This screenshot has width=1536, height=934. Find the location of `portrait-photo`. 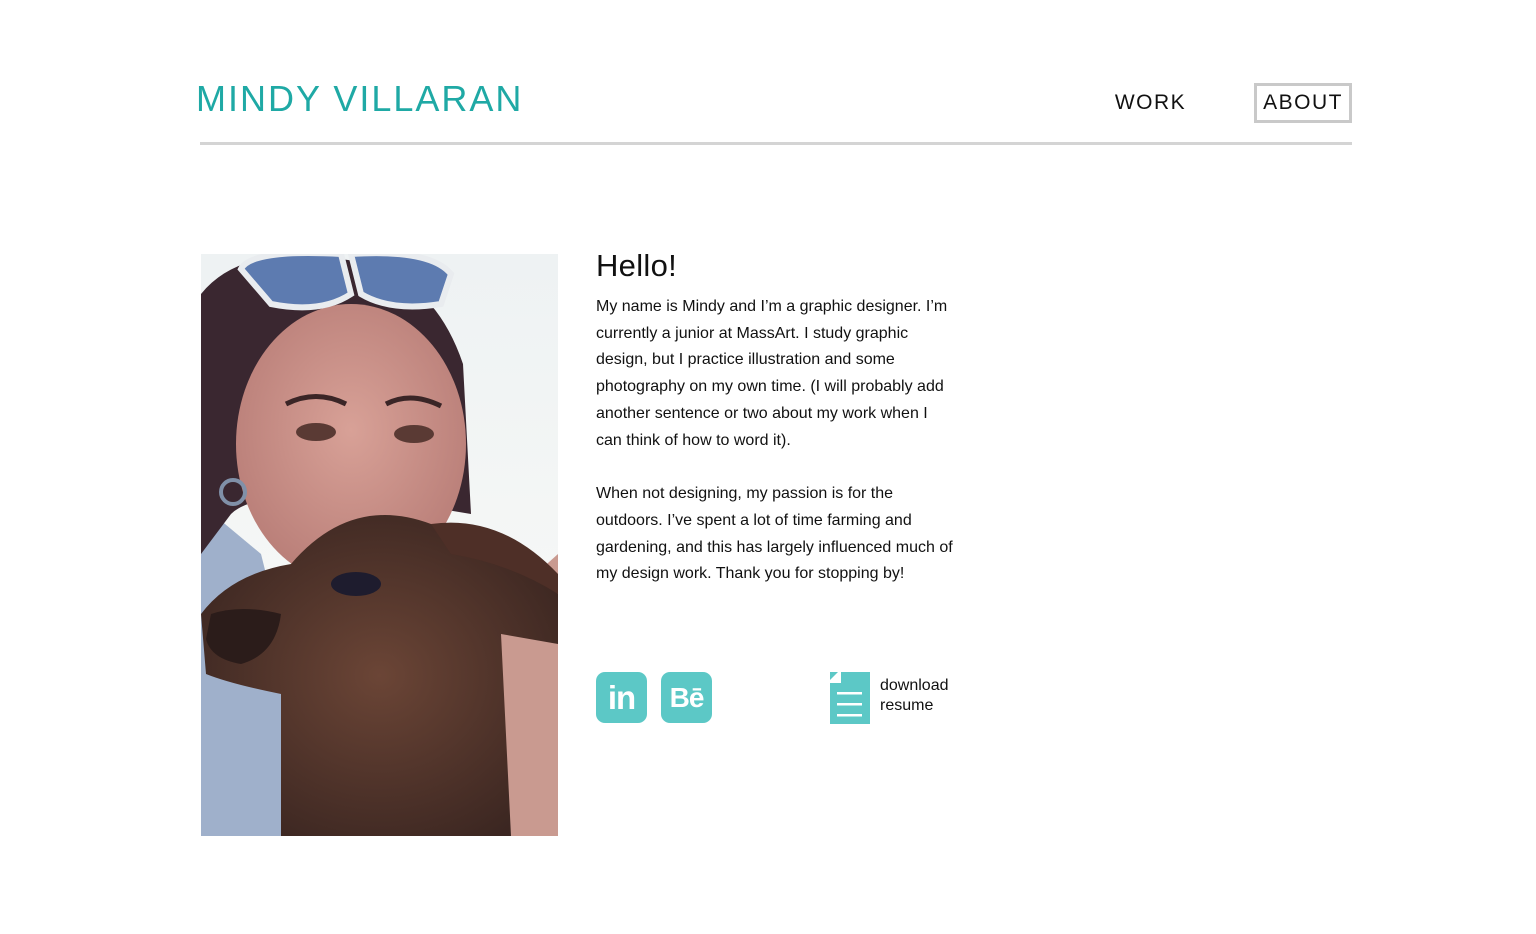

portrait-photo is located at coordinates (379, 545).